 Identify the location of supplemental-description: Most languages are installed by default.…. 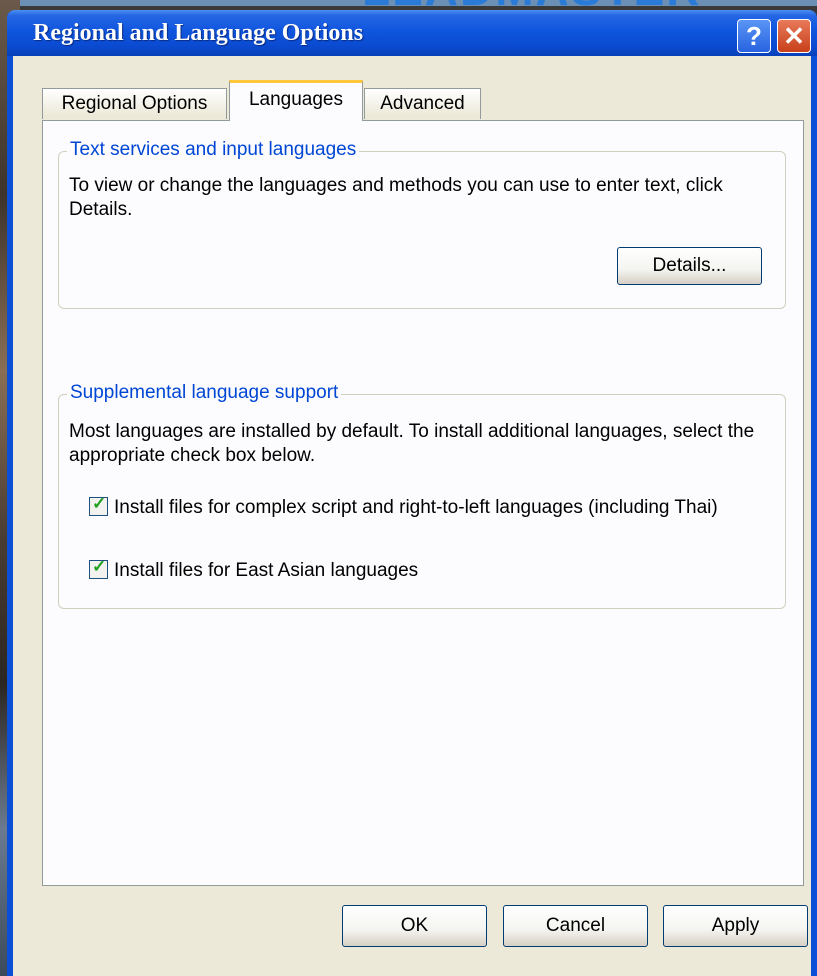
(412, 443).